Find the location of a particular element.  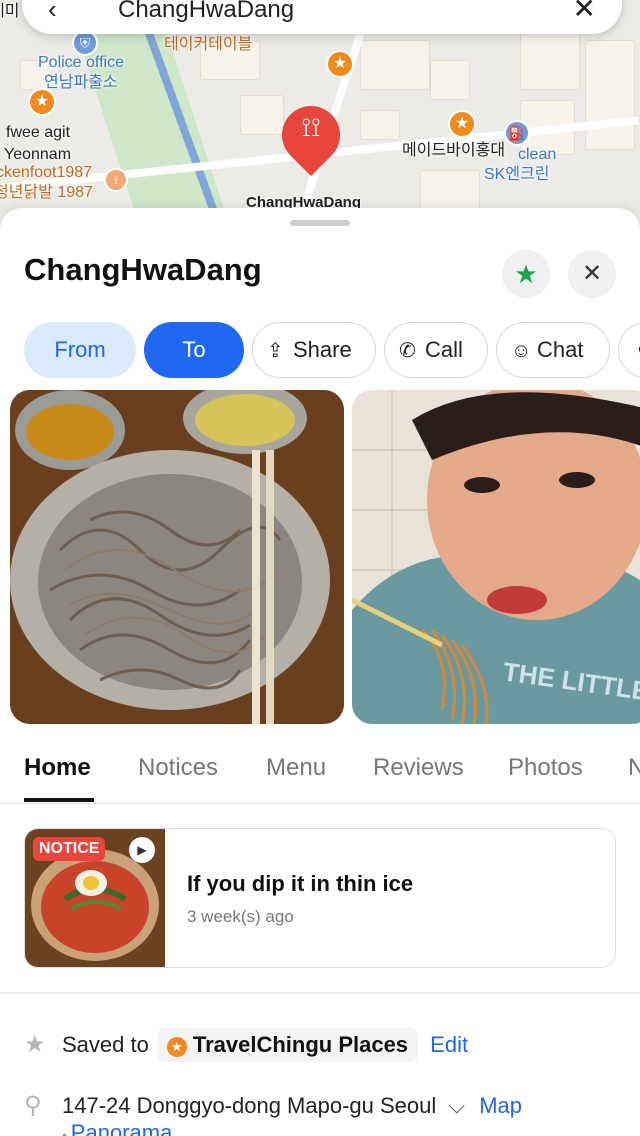

star-icon: ★ is located at coordinates (526, 274).